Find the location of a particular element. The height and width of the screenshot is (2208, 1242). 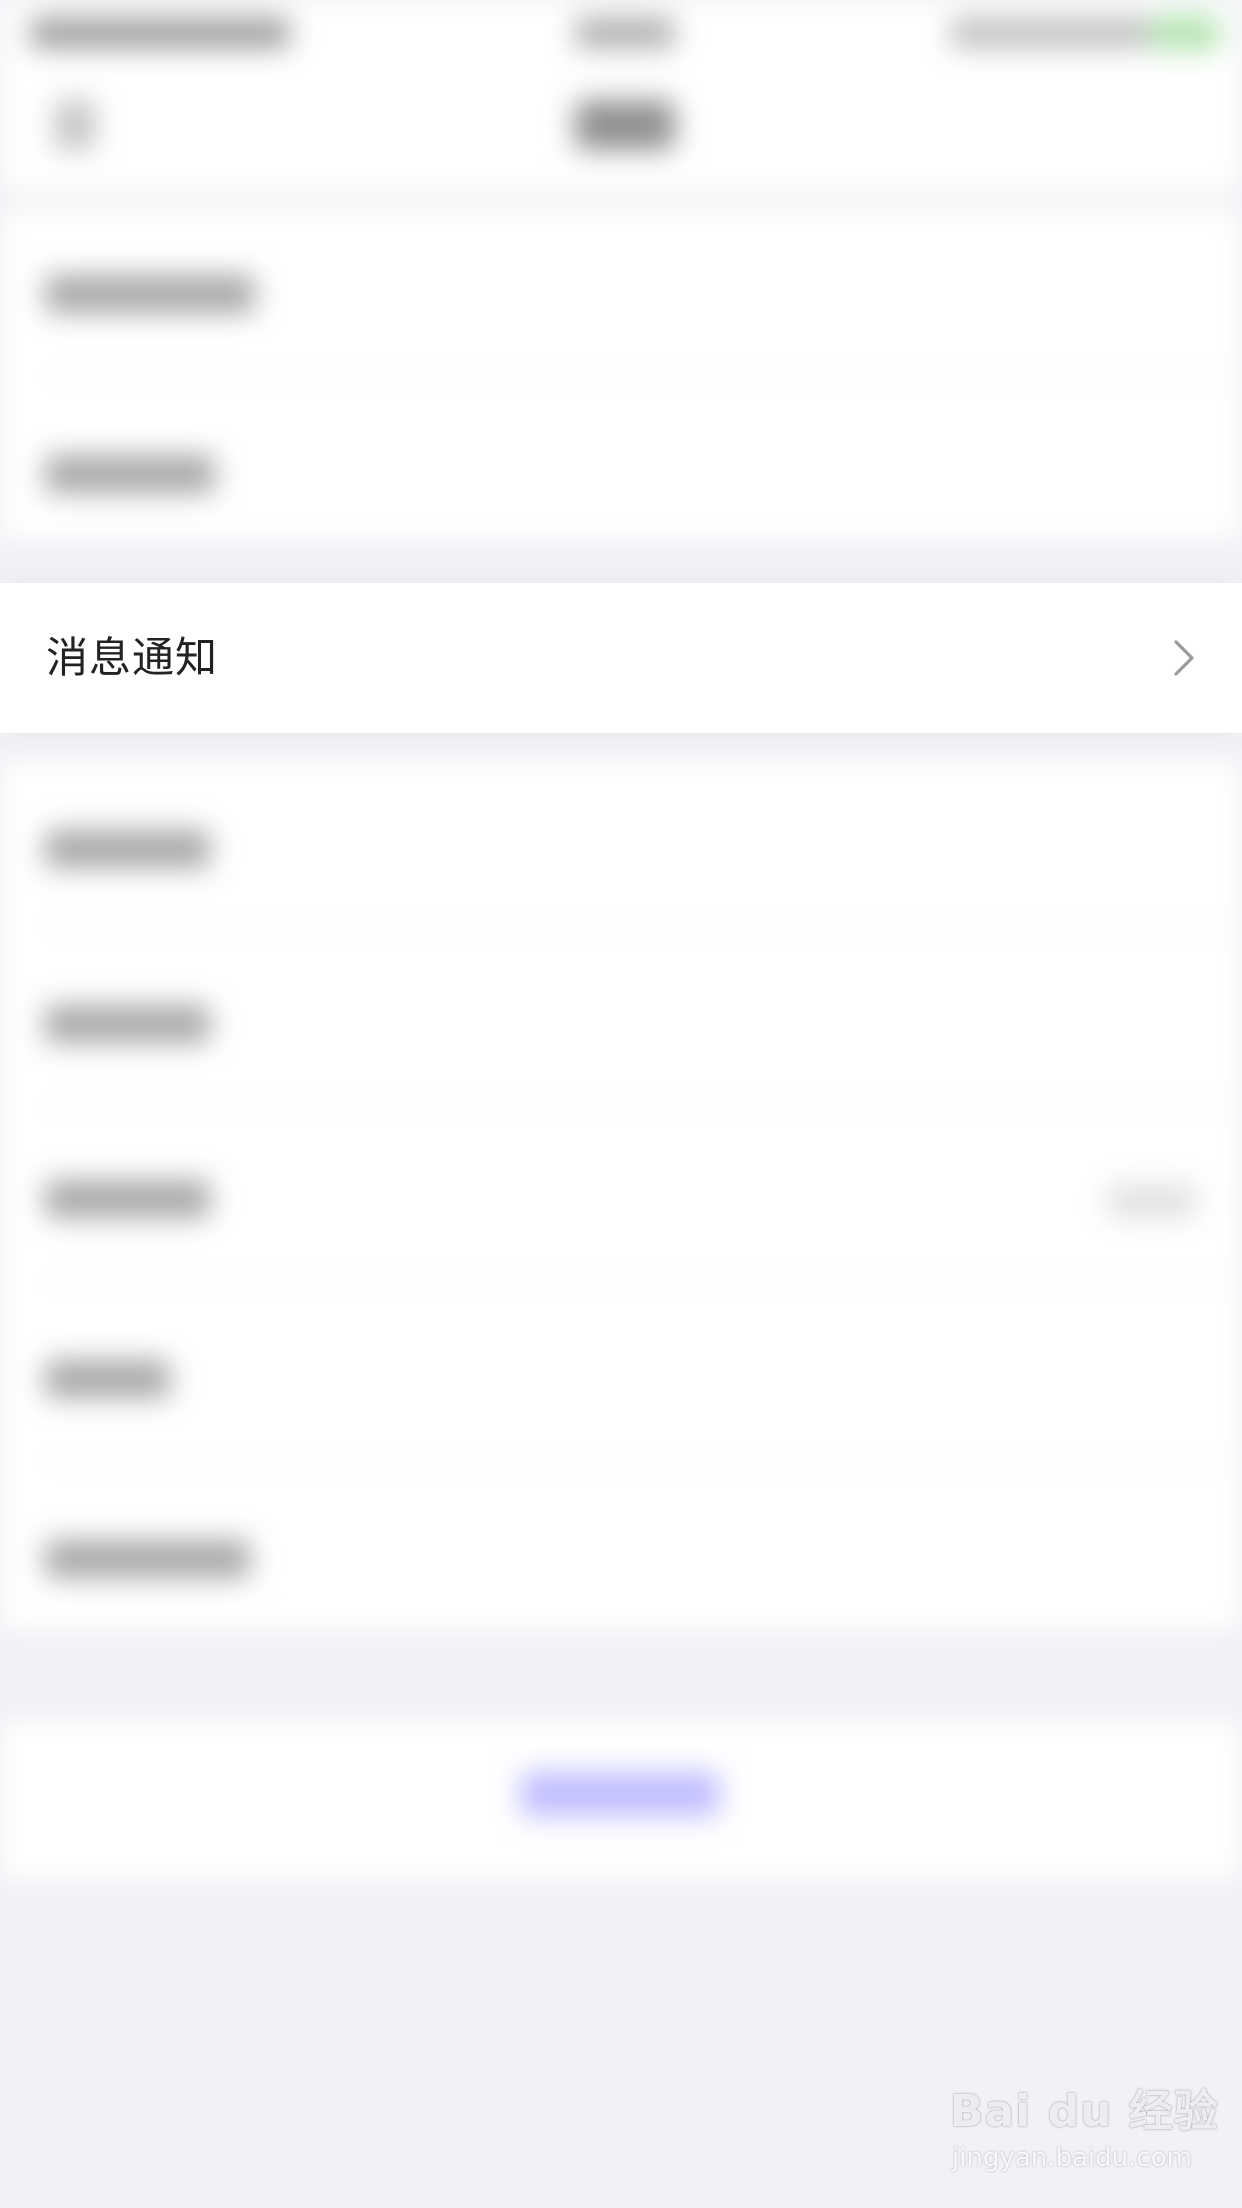

status-bar is located at coordinates (621, 30).